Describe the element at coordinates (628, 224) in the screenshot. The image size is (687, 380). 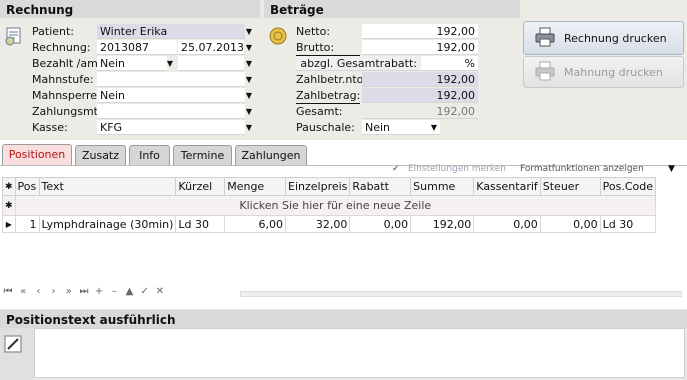
I see `cell-poscode: Ld 30` at that location.